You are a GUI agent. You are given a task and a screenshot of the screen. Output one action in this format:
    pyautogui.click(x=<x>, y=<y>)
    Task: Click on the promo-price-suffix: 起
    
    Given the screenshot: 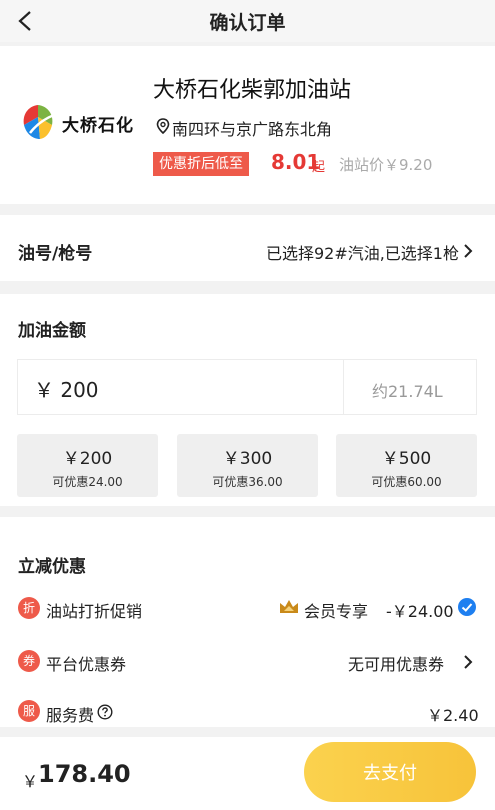 What is the action you would take?
    pyautogui.click(x=319, y=167)
    